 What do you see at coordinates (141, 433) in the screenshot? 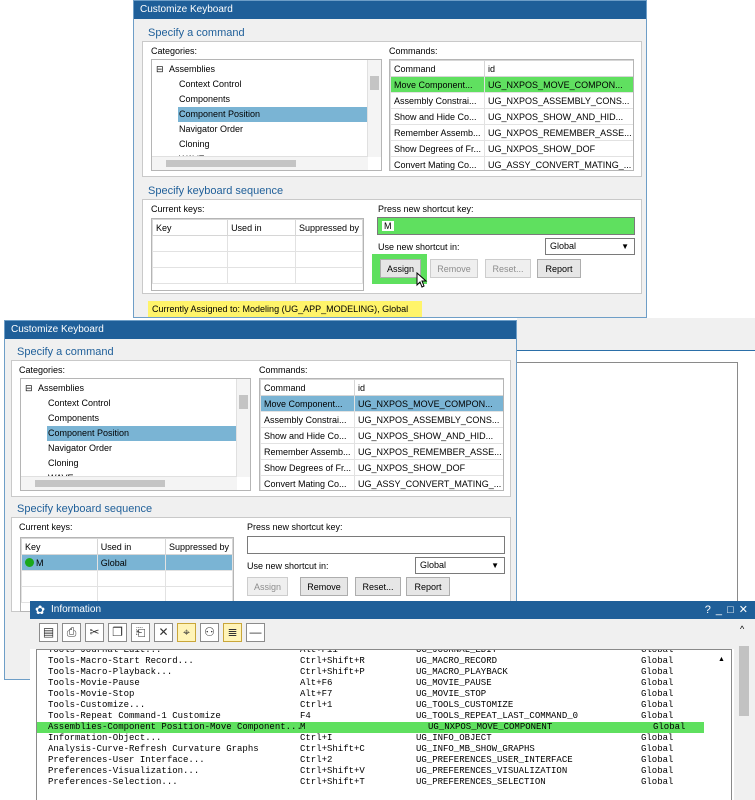
I see `tree-item-label: Component Position` at bounding box center [141, 433].